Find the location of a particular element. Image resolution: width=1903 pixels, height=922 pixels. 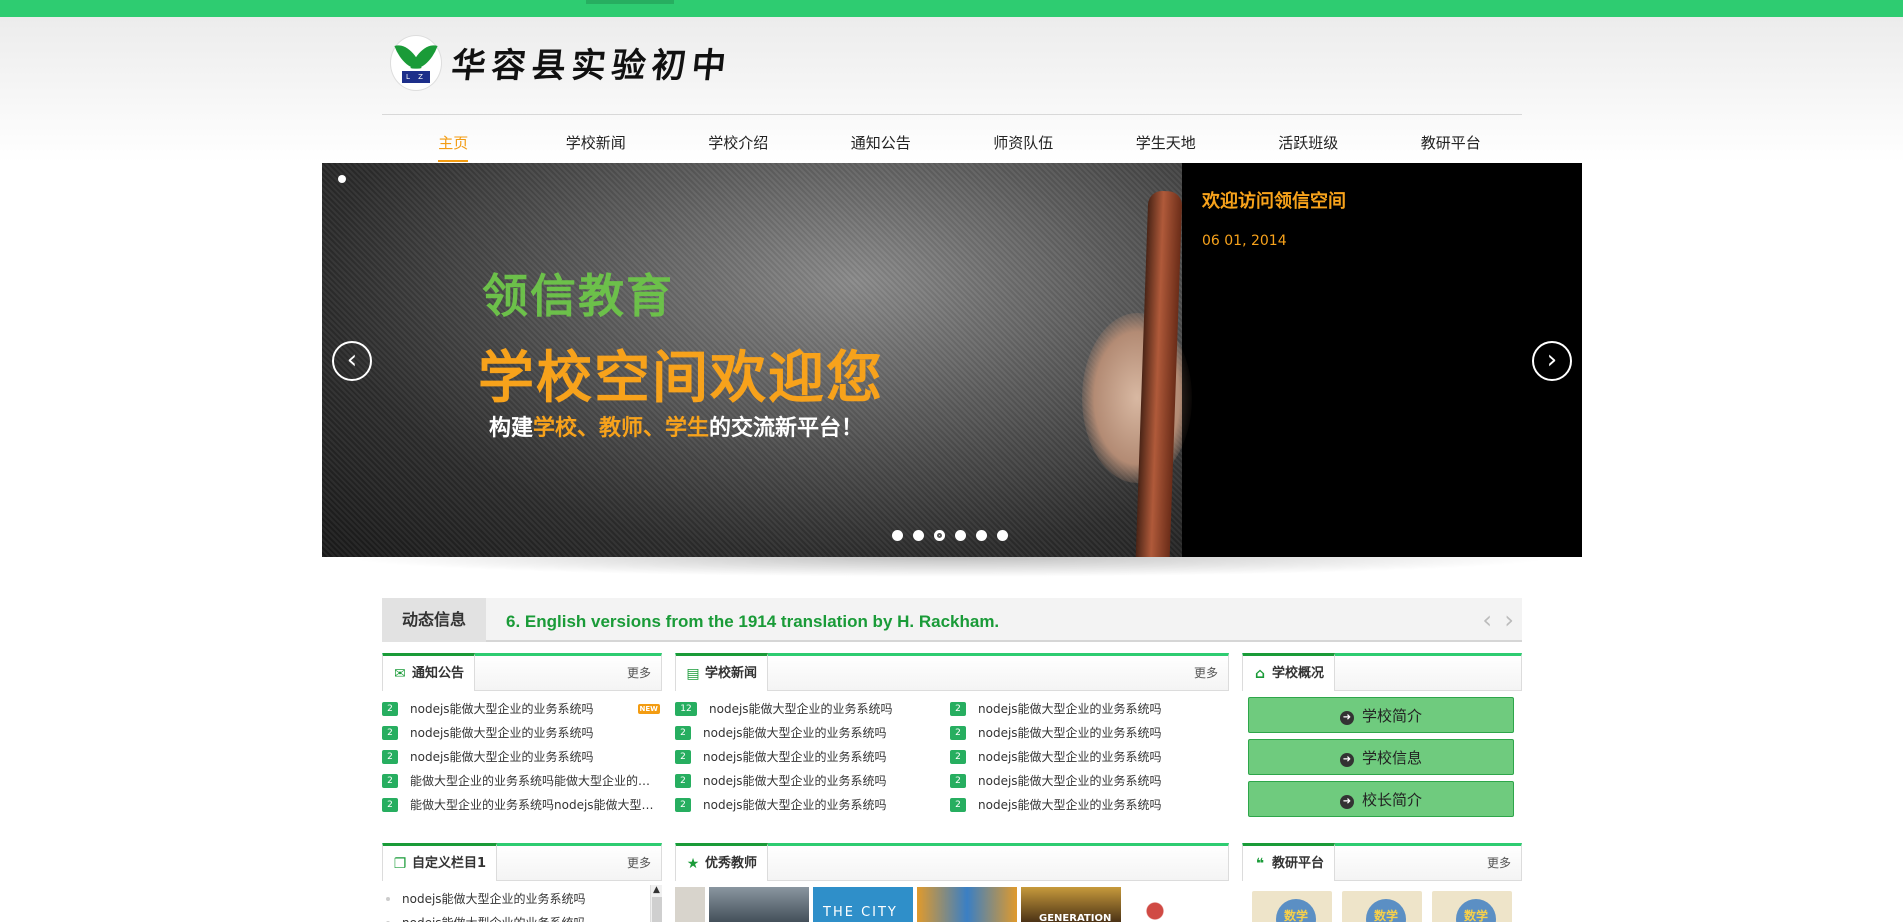

custom-list: nodejs能做大型企业的业务系统吗 nodejs能做大型企业的业务系统吗 is located at coordinates (522, 904).